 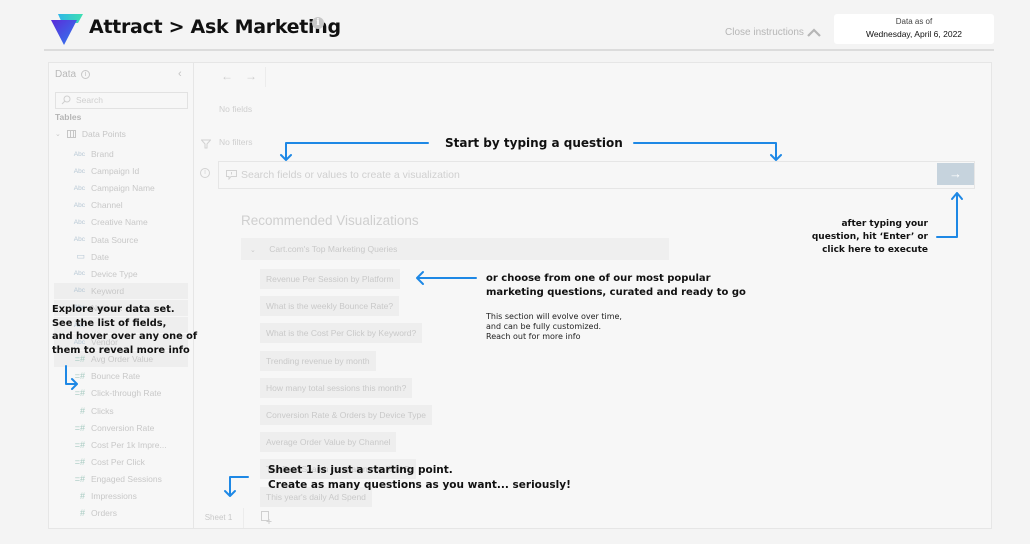 I want to click on back-arrow-icon: ←, so click(x=227, y=76).